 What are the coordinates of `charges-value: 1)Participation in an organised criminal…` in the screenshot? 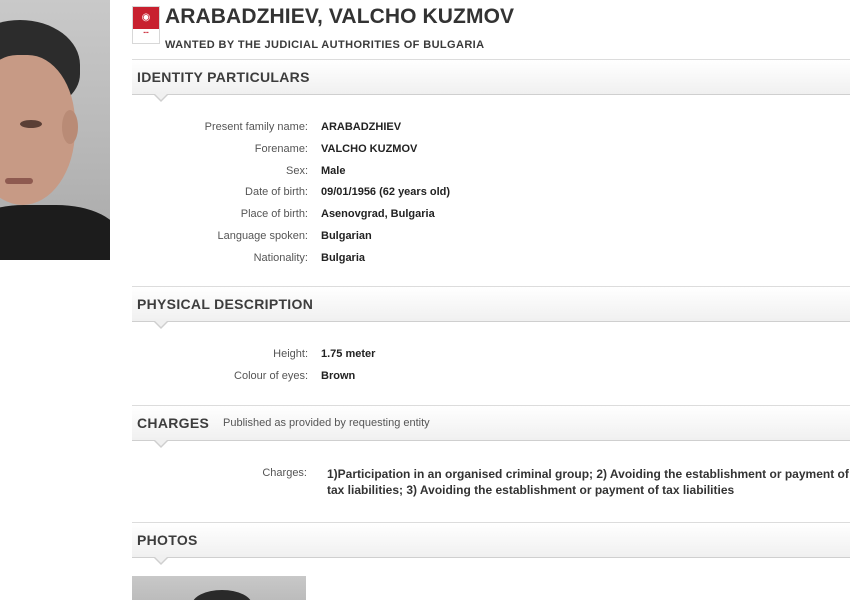 It's located at (588, 482).